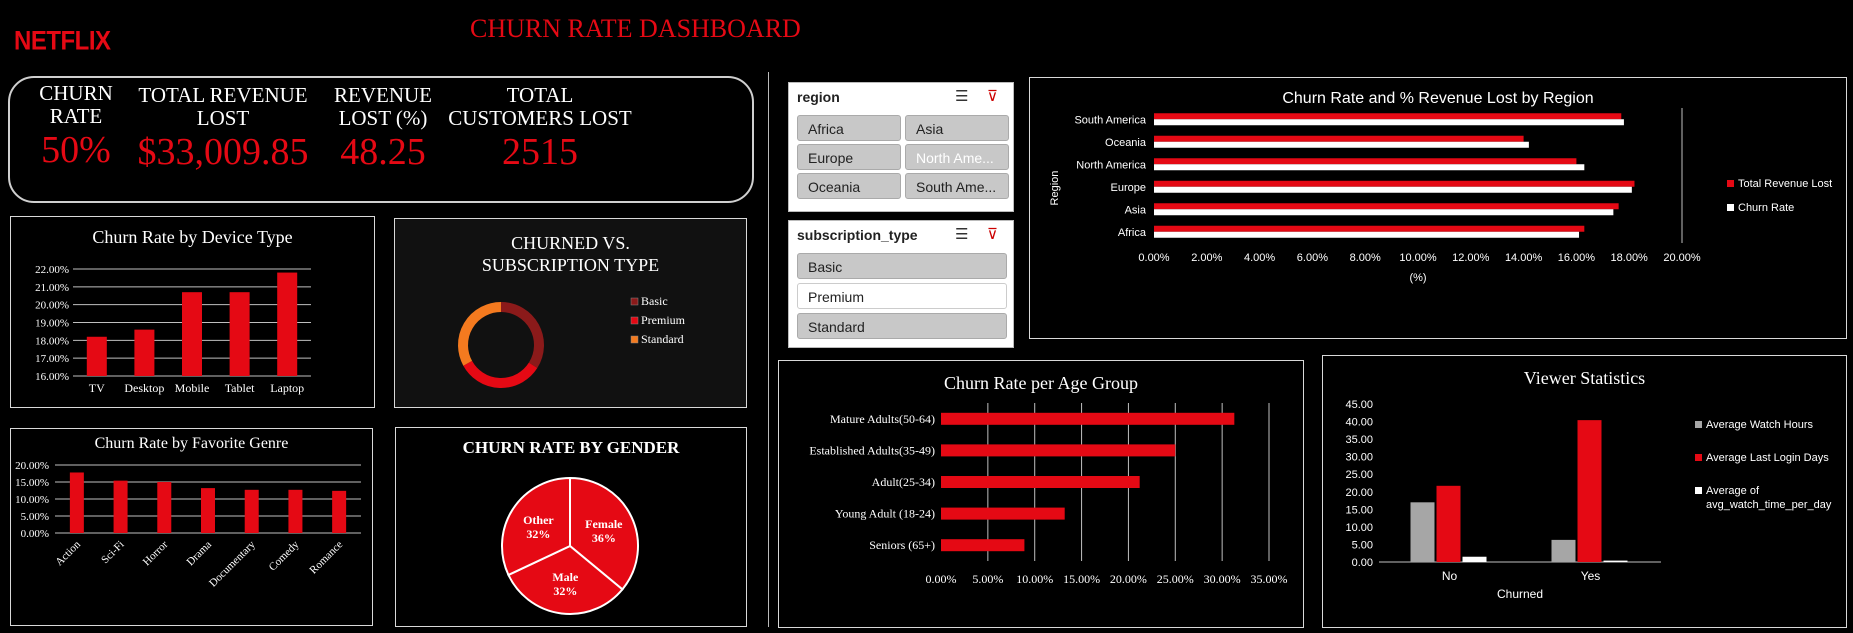 This screenshot has width=1853, height=633. Describe the element at coordinates (1785, 184) in the screenshot. I see `legend-label: Total Revenue Lost` at that location.